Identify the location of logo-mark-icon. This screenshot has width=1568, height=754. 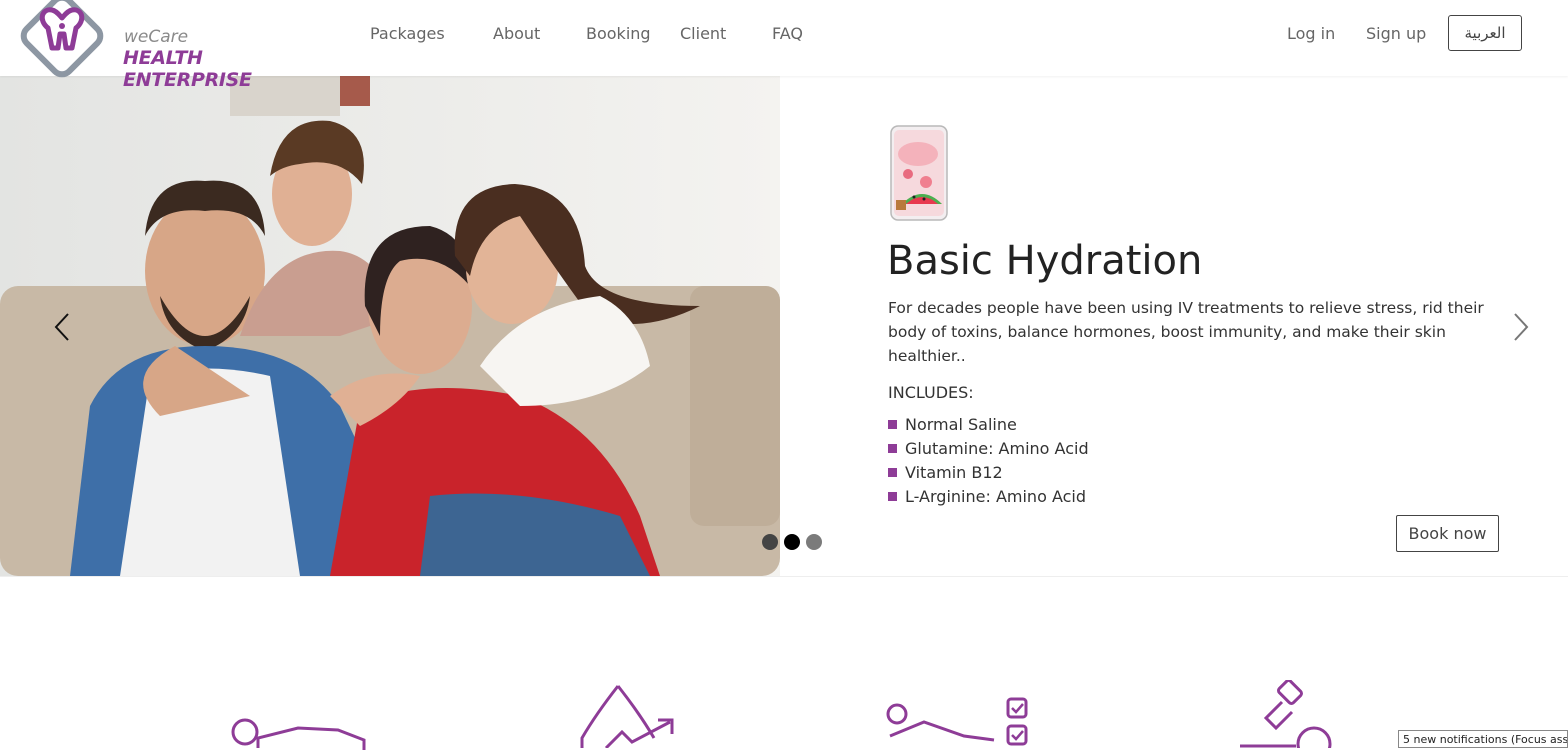
(62, 39).